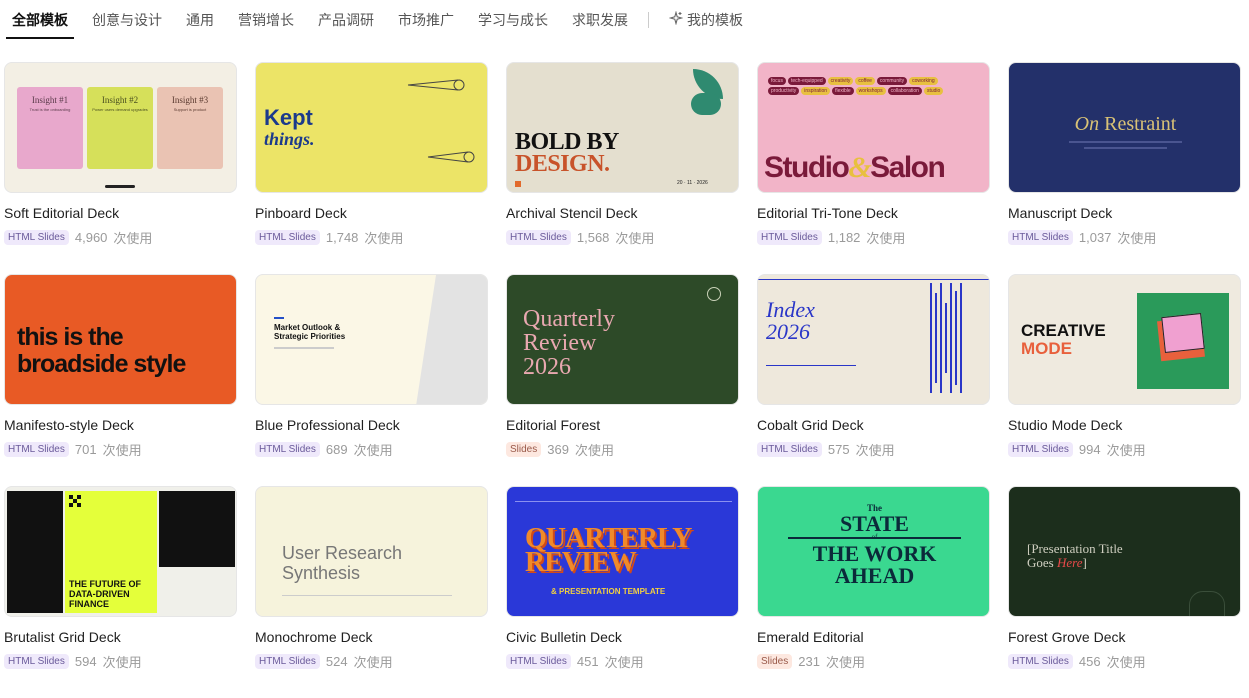  Describe the element at coordinates (314, 637) in the screenshot. I see `template-title: Monochrome Deck` at that location.